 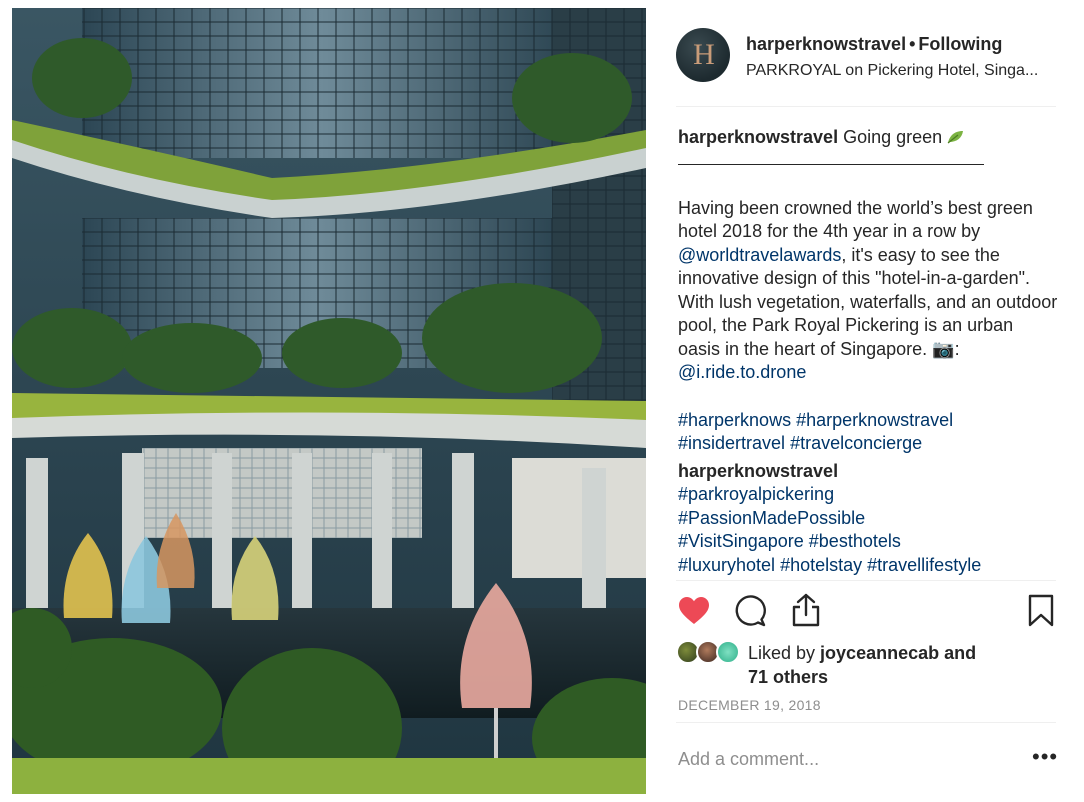 What do you see at coordinates (862, 665) in the screenshot?
I see `likes-text: Liked by joyceannecab and 71 others` at bounding box center [862, 665].